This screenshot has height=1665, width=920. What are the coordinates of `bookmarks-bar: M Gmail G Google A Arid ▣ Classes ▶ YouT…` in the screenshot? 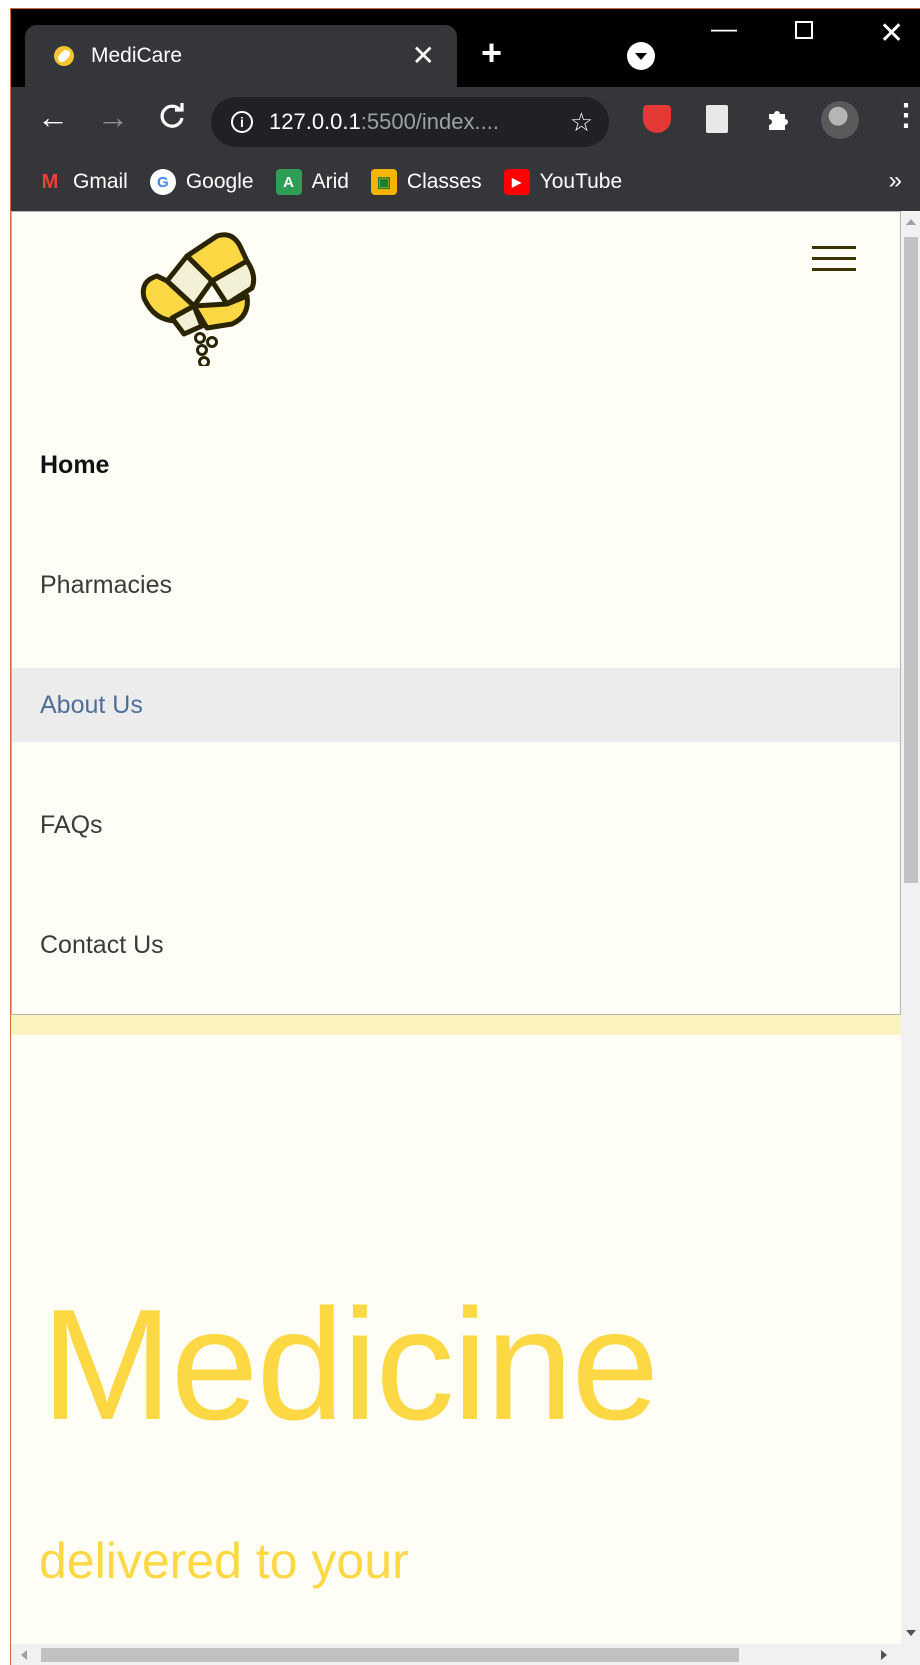 It's located at (465, 182).